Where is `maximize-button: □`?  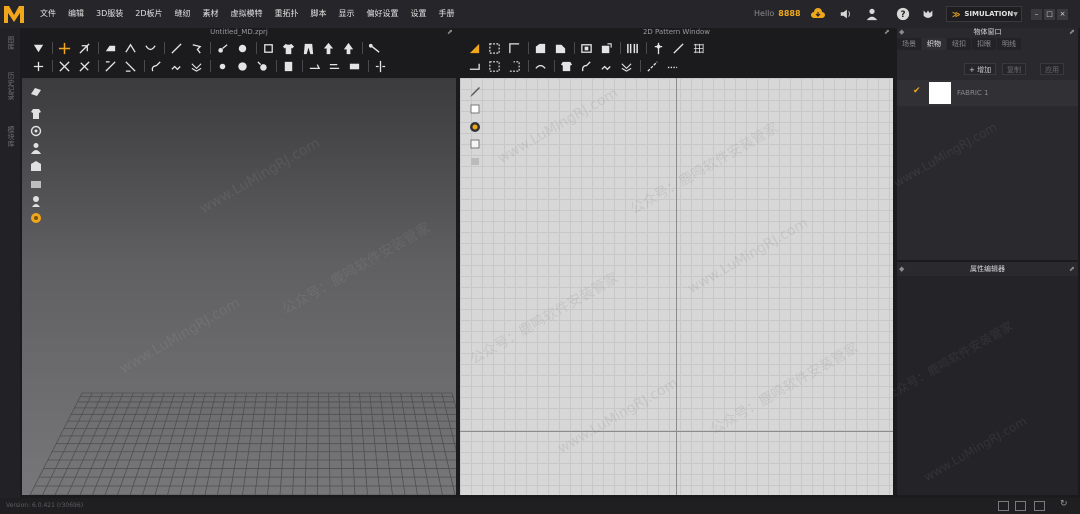
maximize-button: □ is located at coordinates (1049, 14).